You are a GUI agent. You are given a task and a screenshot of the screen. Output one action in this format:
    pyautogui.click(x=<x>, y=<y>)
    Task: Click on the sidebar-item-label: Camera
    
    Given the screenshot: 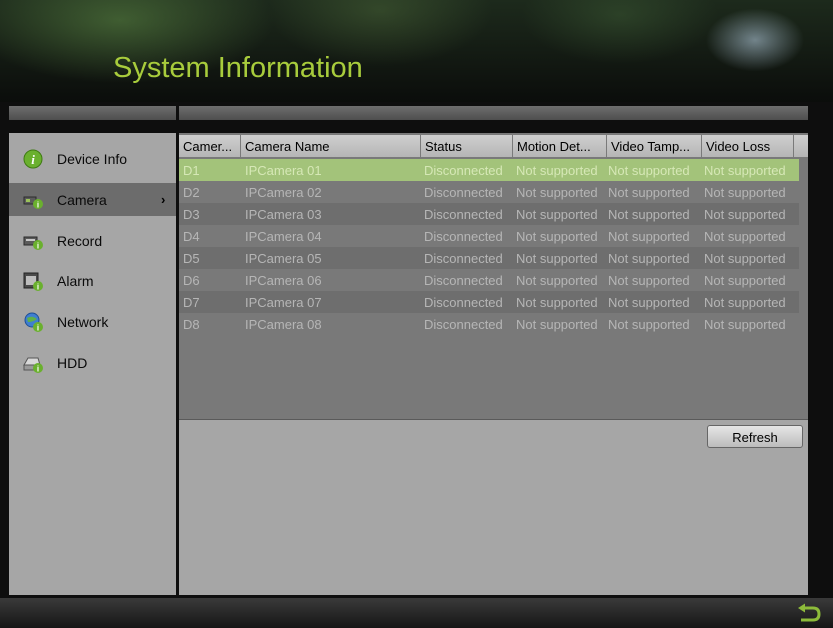 What is the action you would take?
    pyautogui.click(x=82, y=199)
    